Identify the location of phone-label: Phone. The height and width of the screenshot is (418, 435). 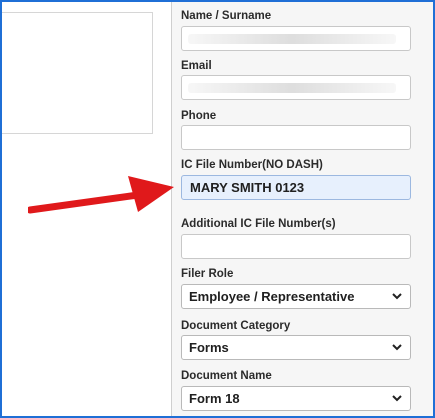
(199, 116).